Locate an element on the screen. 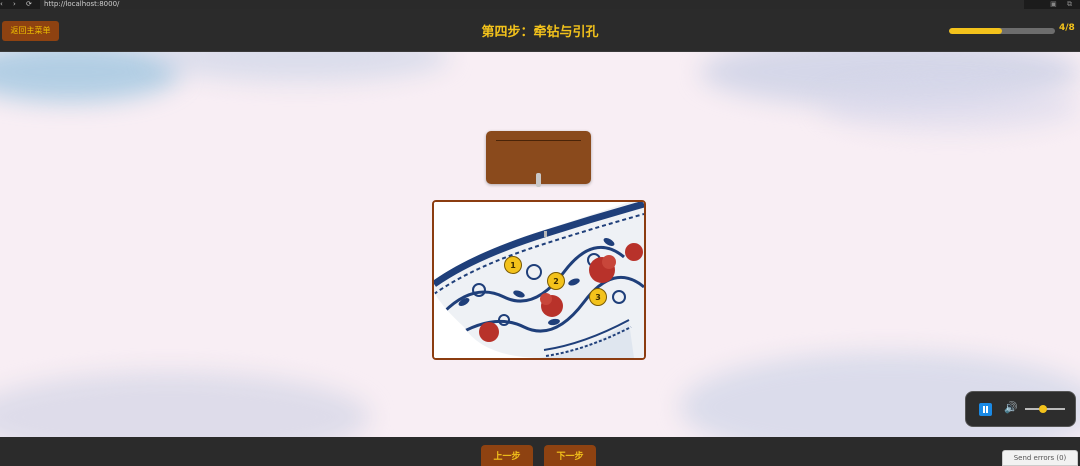 The image size is (1080, 466). bowl-image-frame: 1 2 3 is located at coordinates (539, 280).